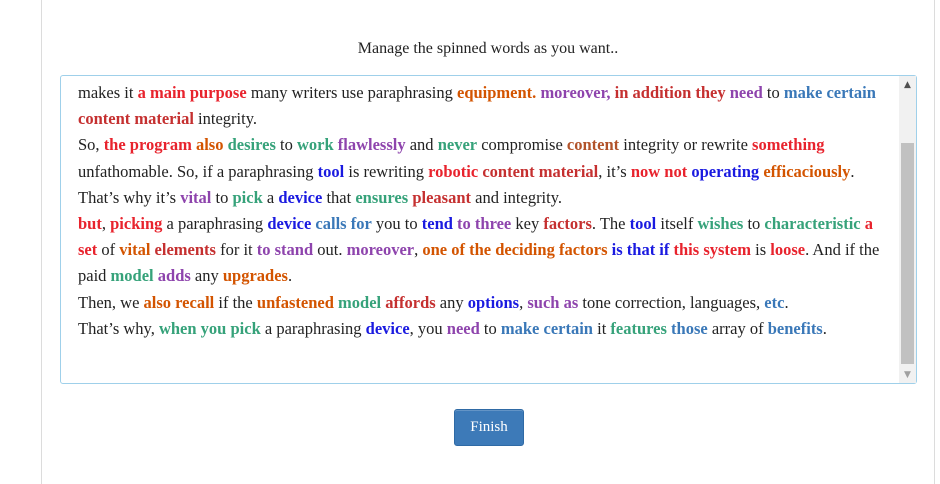  Describe the element at coordinates (106, 224) in the screenshot. I see `plain-text: ,` at that location.